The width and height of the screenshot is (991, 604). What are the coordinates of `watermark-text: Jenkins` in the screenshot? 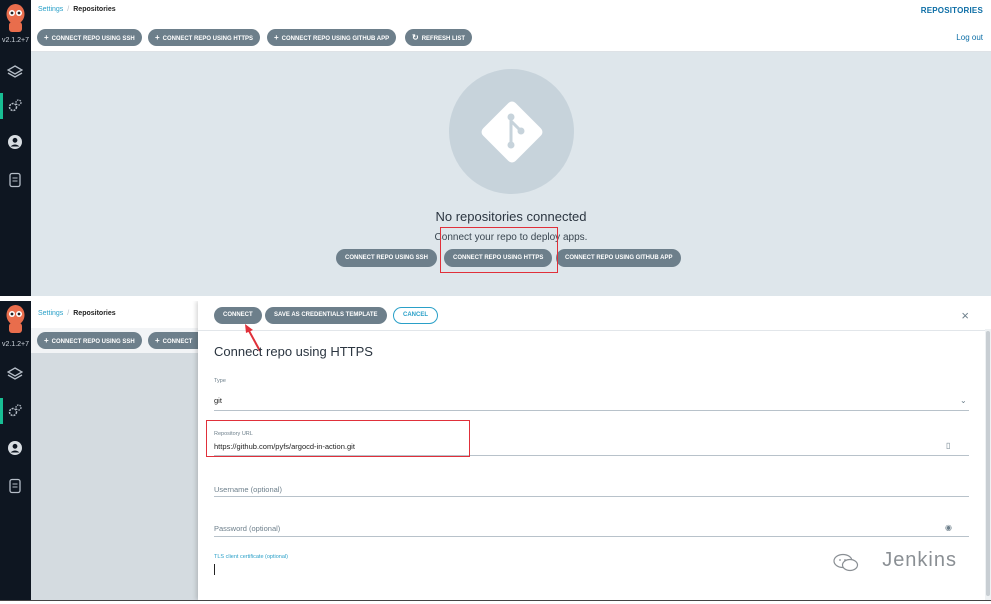 It's located at (919, 560).